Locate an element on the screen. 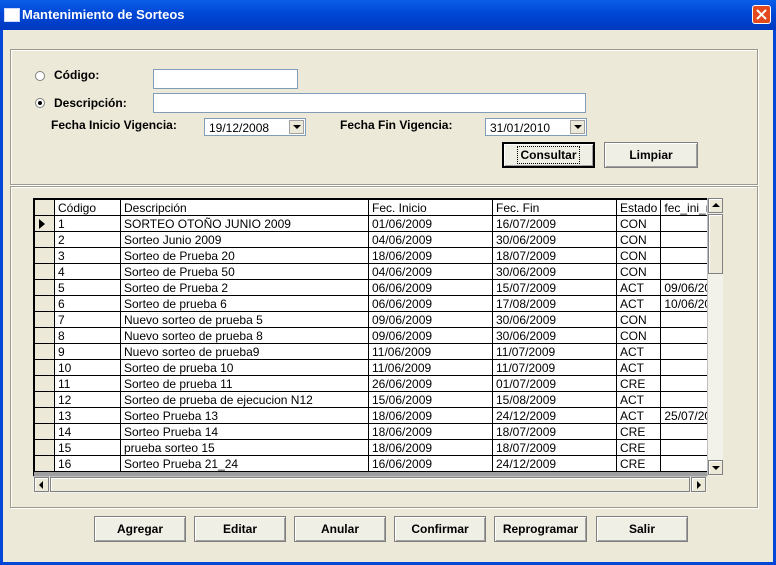 The width and height of the screenshot is (776, 565). cell-codigo: 13 is located at coordinates (87, 415).